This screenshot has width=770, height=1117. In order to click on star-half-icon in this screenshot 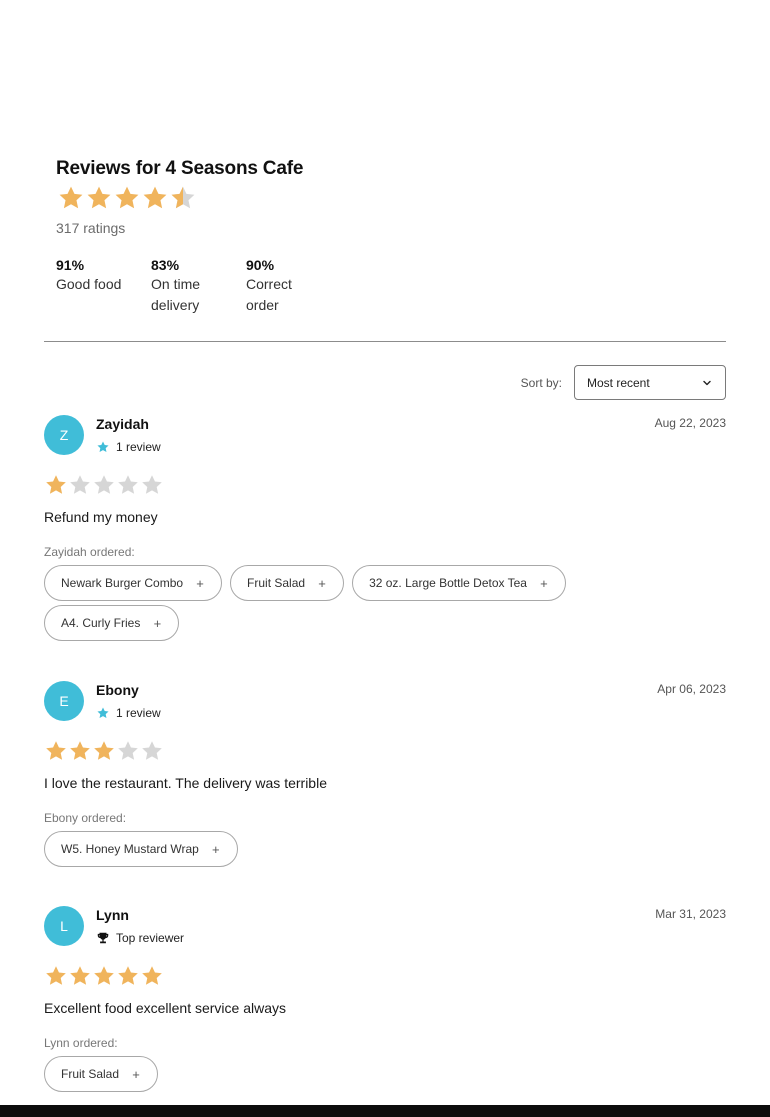, I will do `click(183, 198)`.